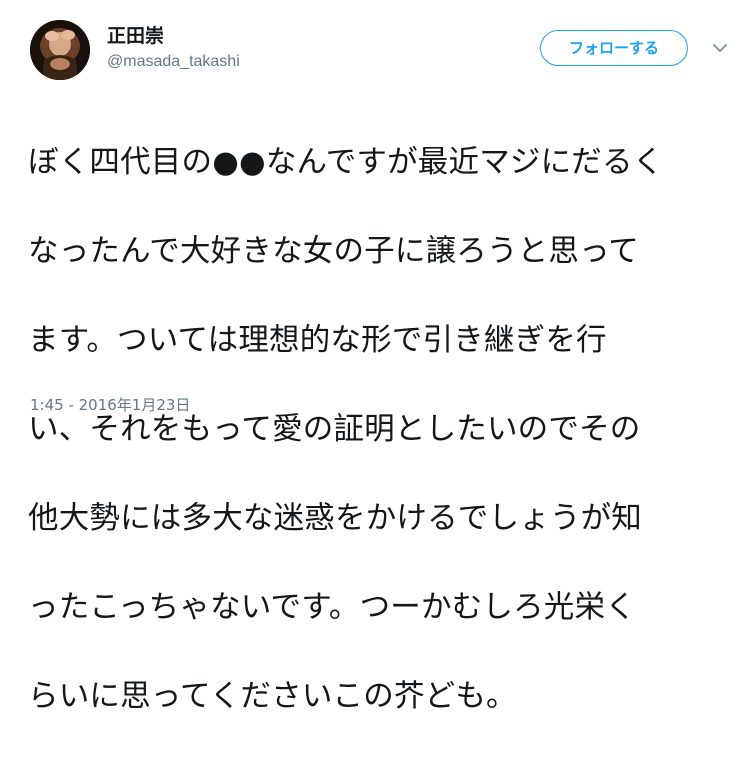 This screenshot has width=756, height=764. I want to click on follow-button: フォローする, so click(614, 48).